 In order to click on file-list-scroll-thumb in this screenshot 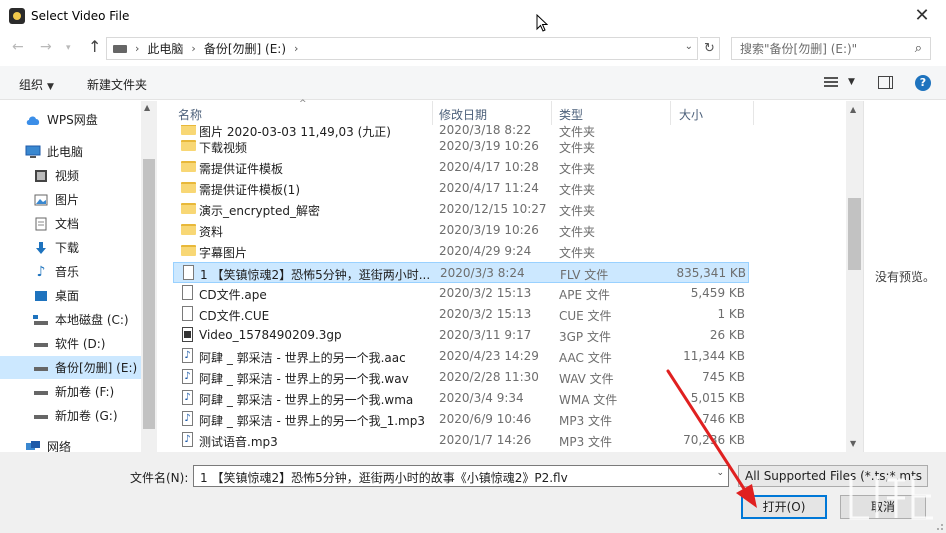, I will do `click(854, 234)`.